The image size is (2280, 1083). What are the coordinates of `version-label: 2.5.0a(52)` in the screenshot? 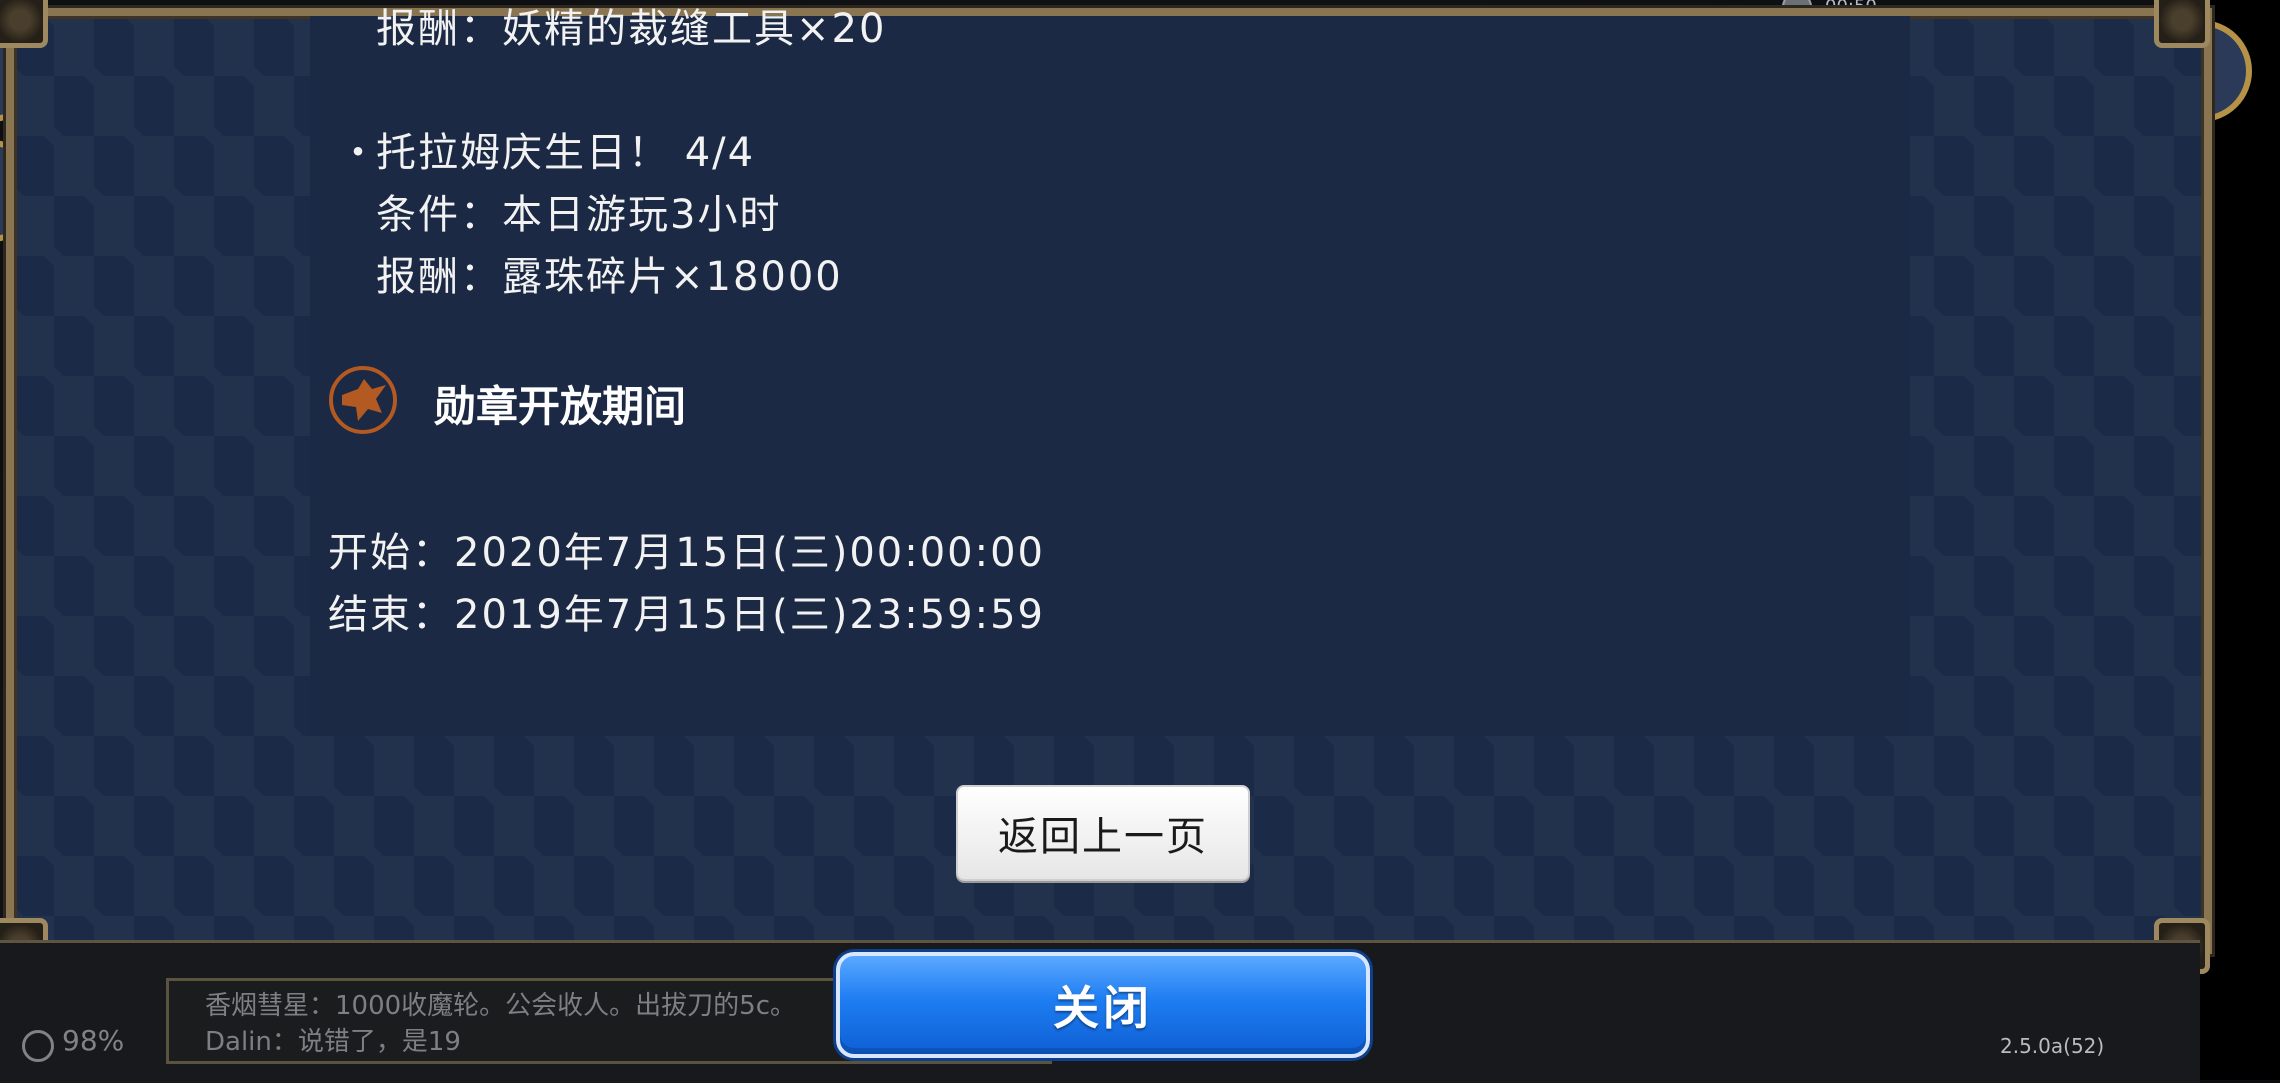 It's located at (2052, 1046).